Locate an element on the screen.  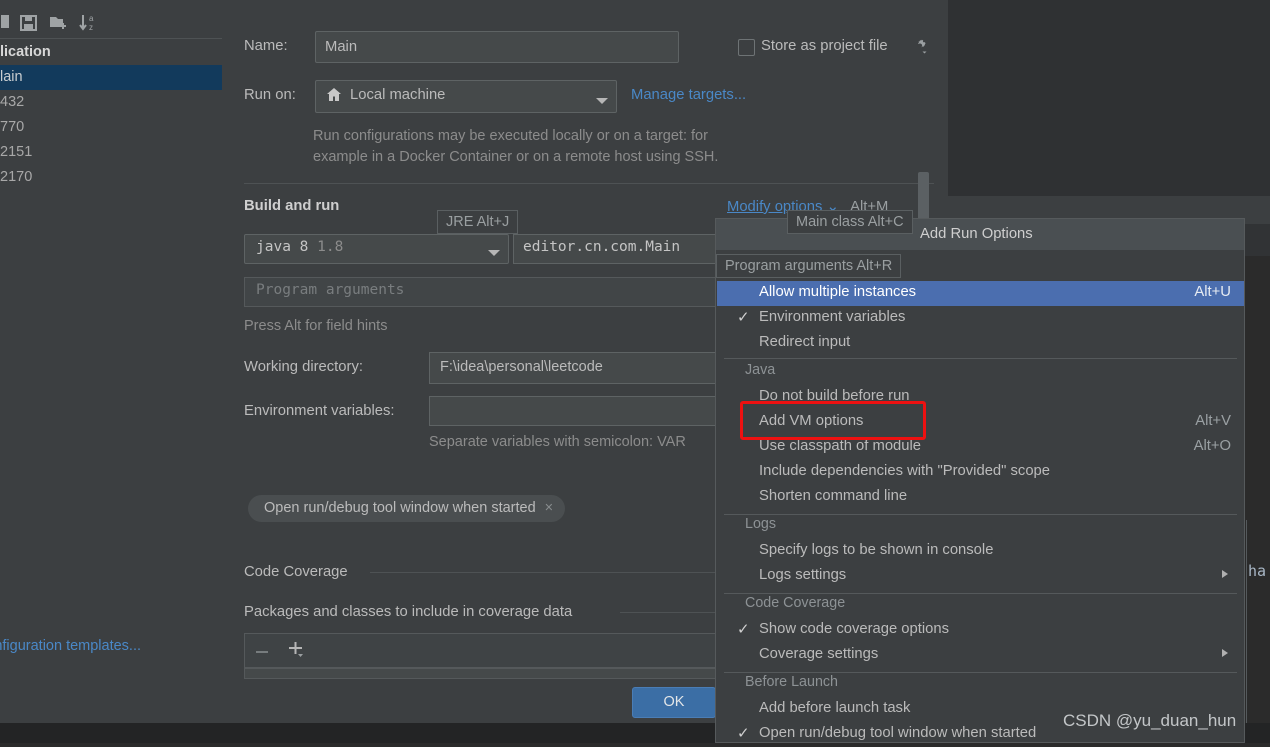
save-icon is located at coordinates (29, 23).